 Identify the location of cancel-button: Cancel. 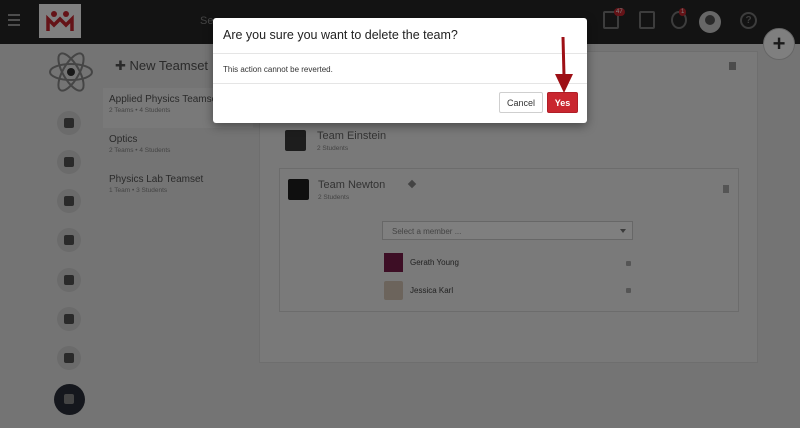
(521, 102).